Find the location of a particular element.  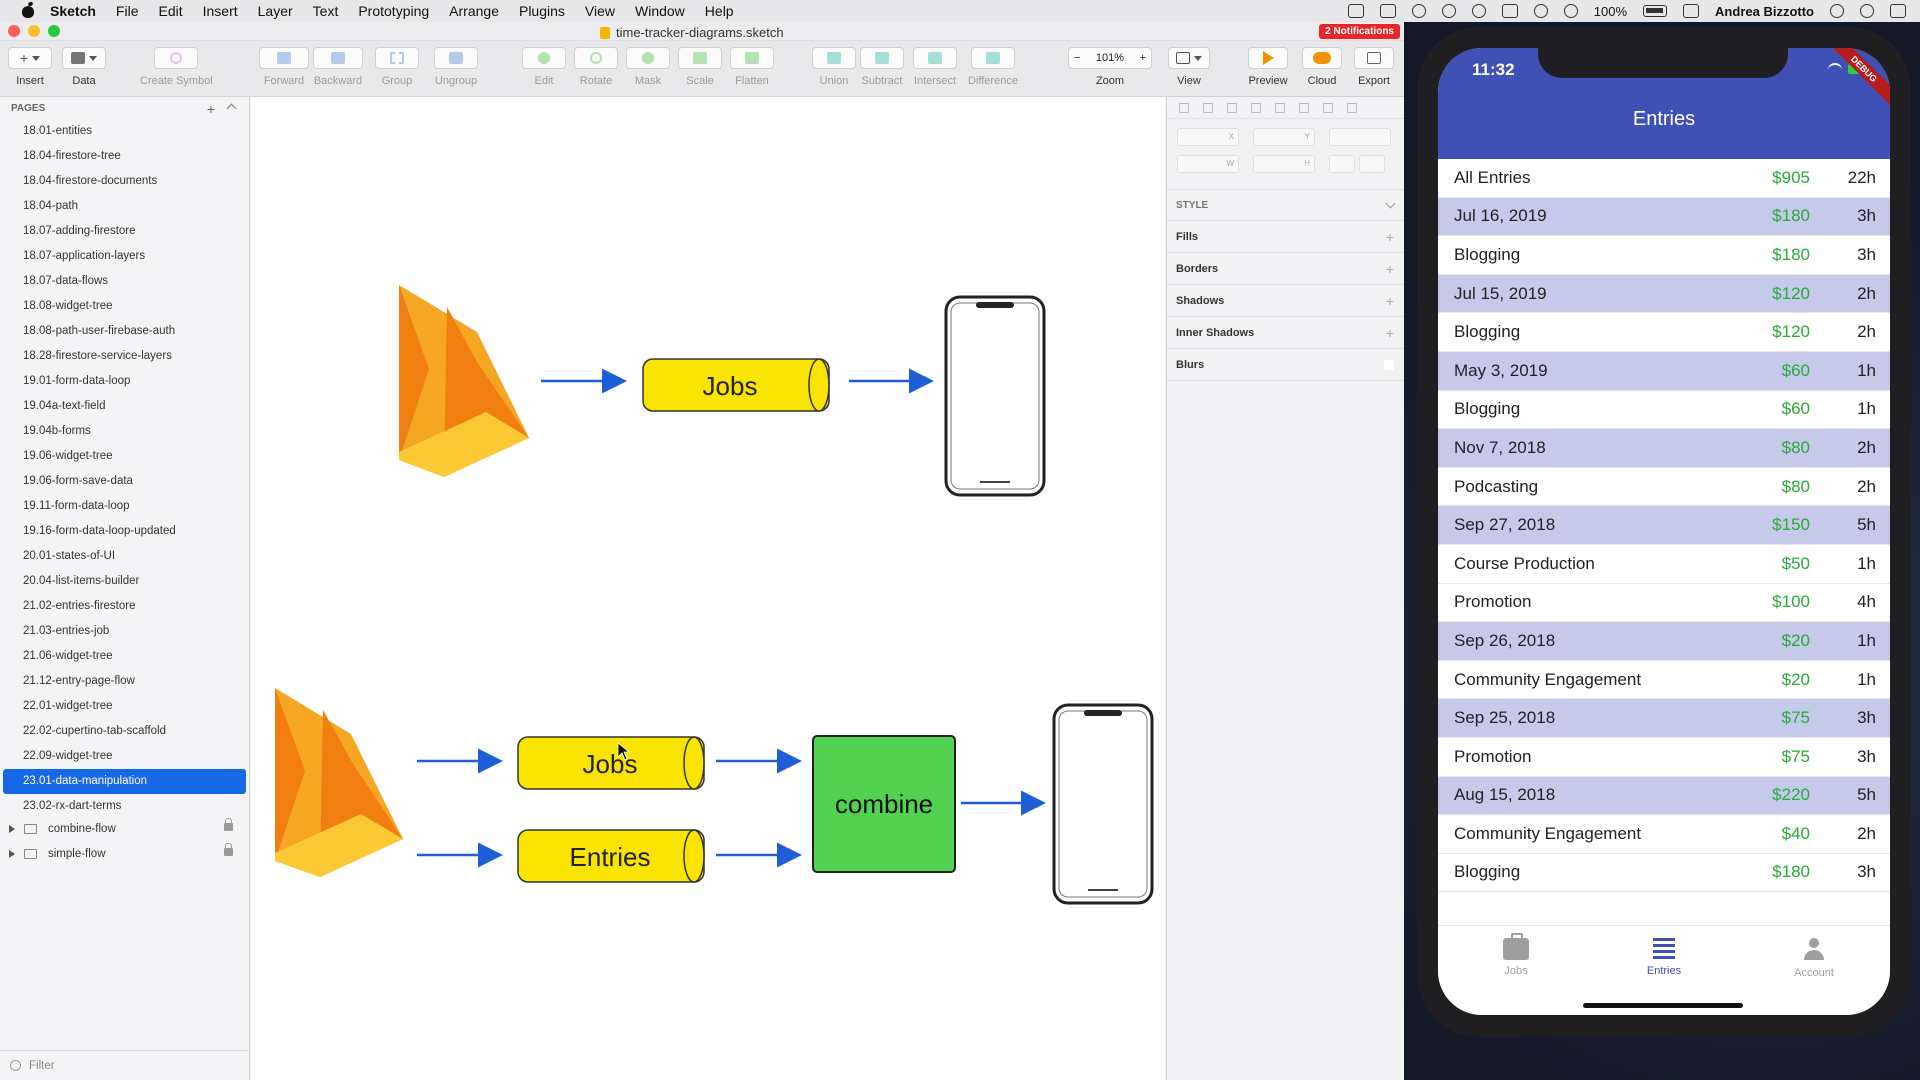

date-row: Jul 16, 2019 $180 3h is located at coordinates (1664, 217).